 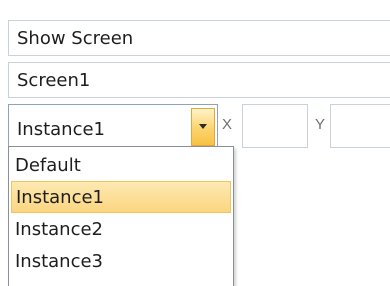 What do you see at coordinates (199, 80) in the screenshot?
I see `screen-dropdown: Screen1` at bounding box center [199, 80].